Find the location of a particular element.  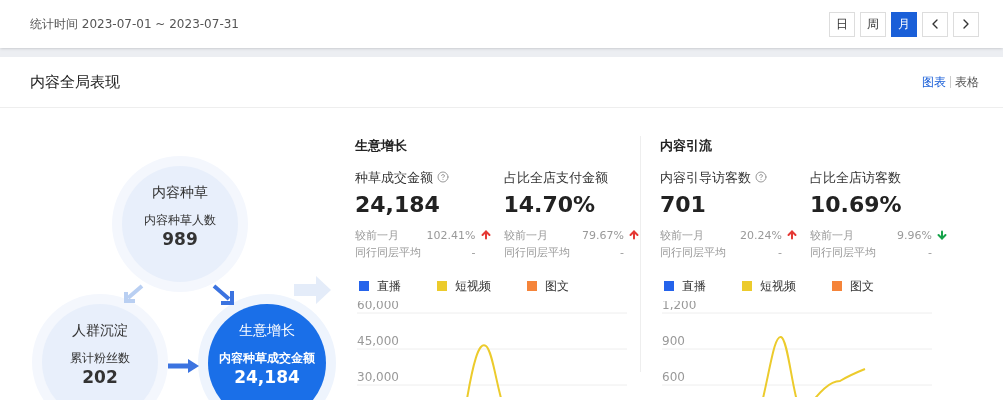

view-toggle-link: 图表 is located at coordinates (934, 82).